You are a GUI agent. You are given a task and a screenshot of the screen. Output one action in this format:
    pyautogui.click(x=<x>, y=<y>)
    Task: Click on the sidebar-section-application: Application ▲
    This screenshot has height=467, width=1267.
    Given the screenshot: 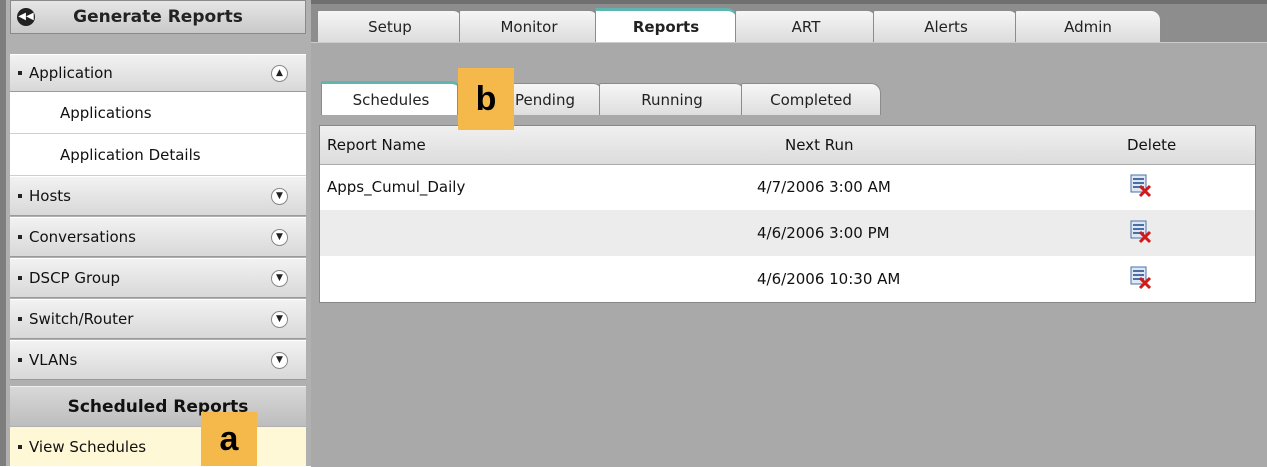 What is the action you would take?
    pyautogui.click(x=158, y=73)
    